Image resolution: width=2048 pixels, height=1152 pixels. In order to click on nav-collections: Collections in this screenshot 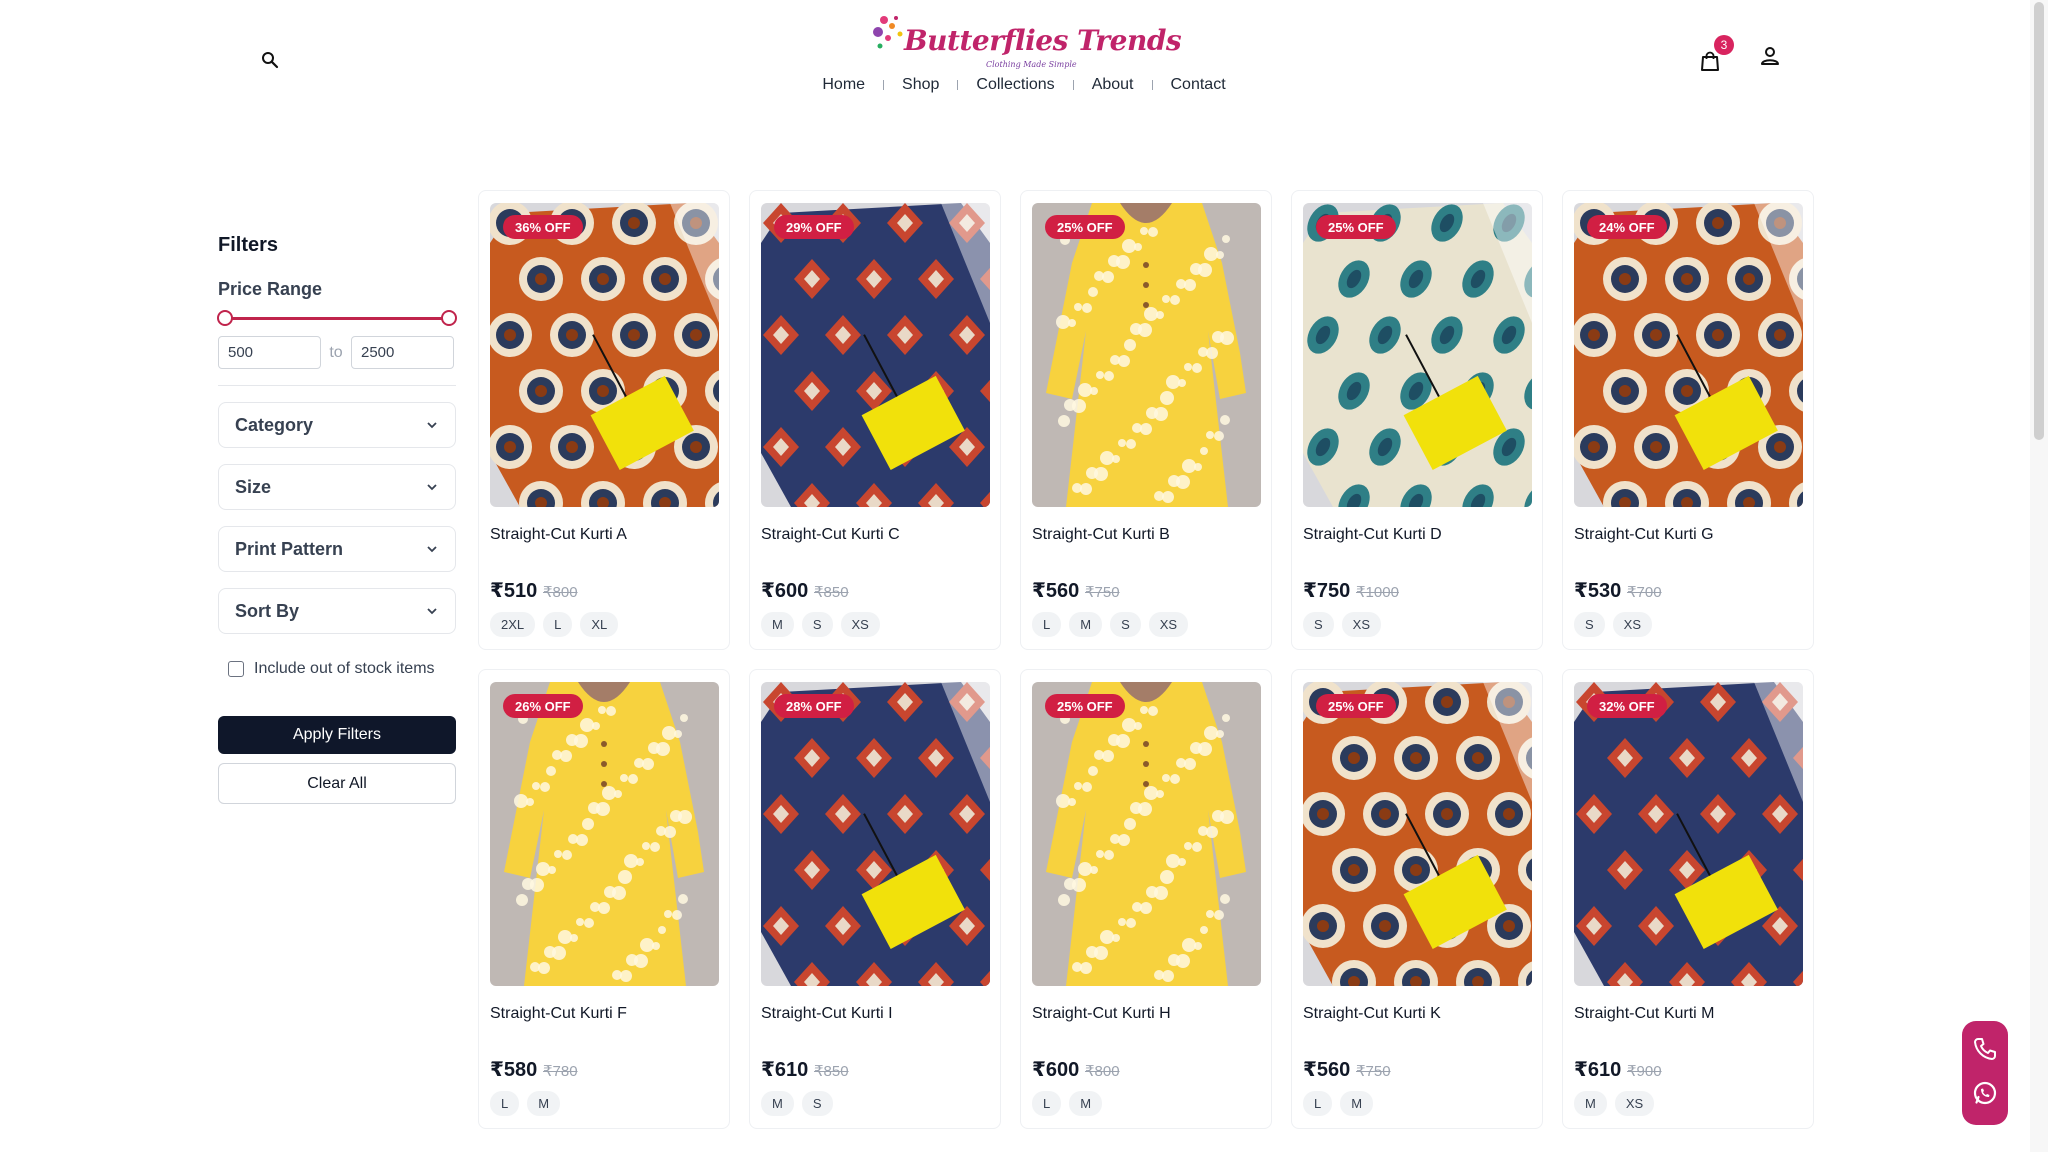, I will do `click(1015, 85)`.